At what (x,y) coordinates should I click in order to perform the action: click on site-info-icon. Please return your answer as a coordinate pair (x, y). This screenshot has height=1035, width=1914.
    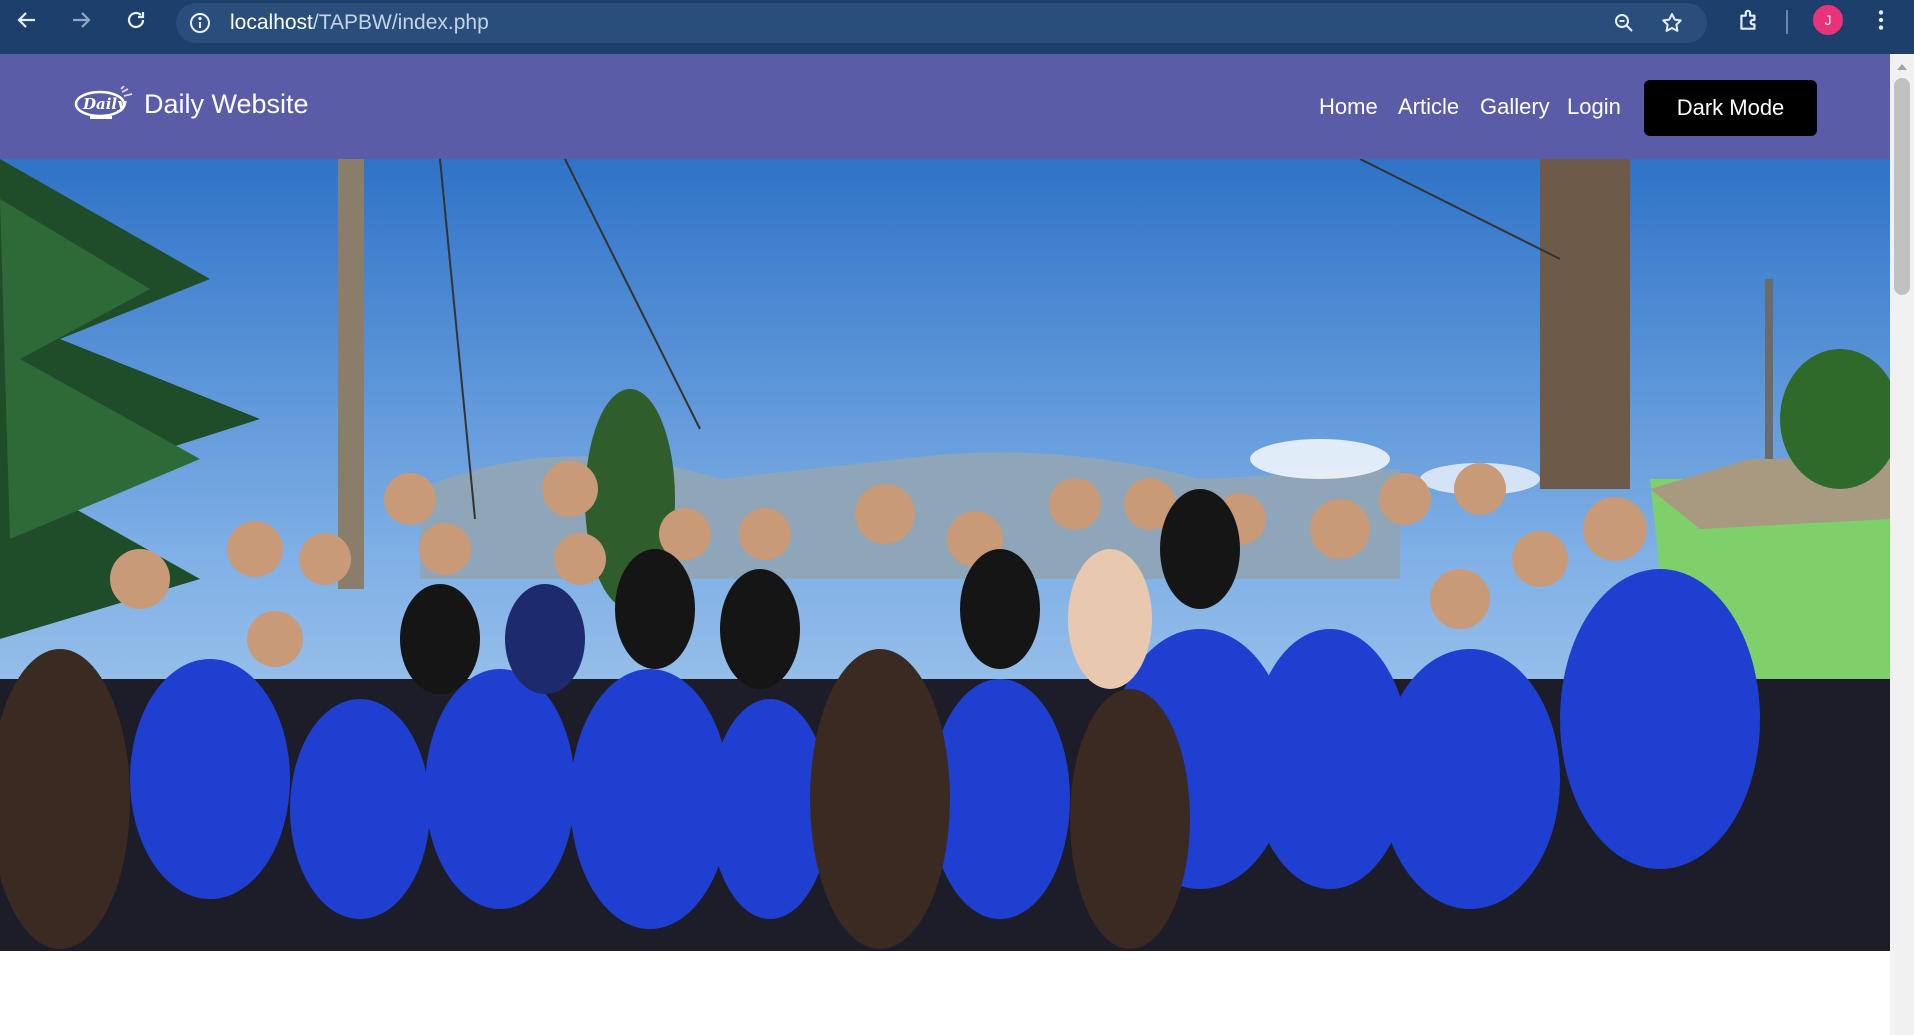
    Looking at the image, I should click on (200, 23).